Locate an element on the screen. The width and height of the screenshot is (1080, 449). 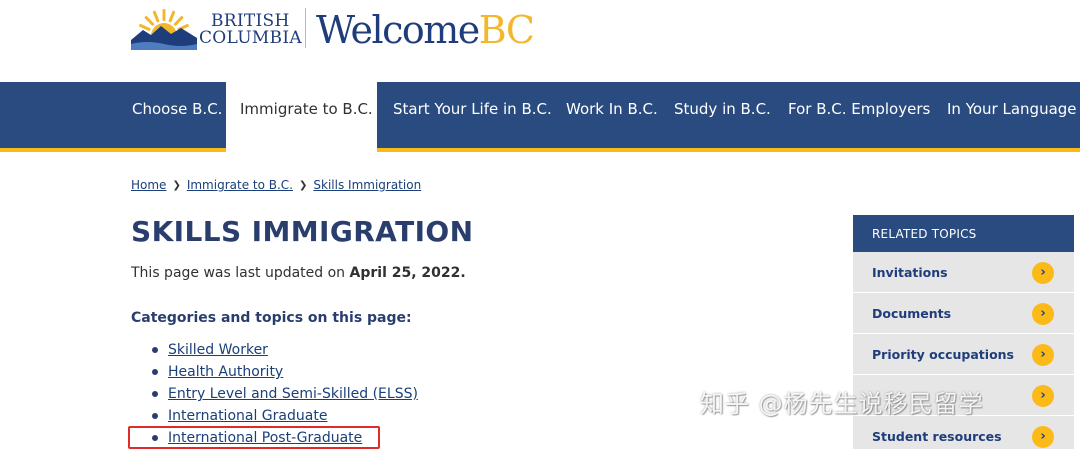
related-item-label: Priority occupations is located at coordinates (943, 354).